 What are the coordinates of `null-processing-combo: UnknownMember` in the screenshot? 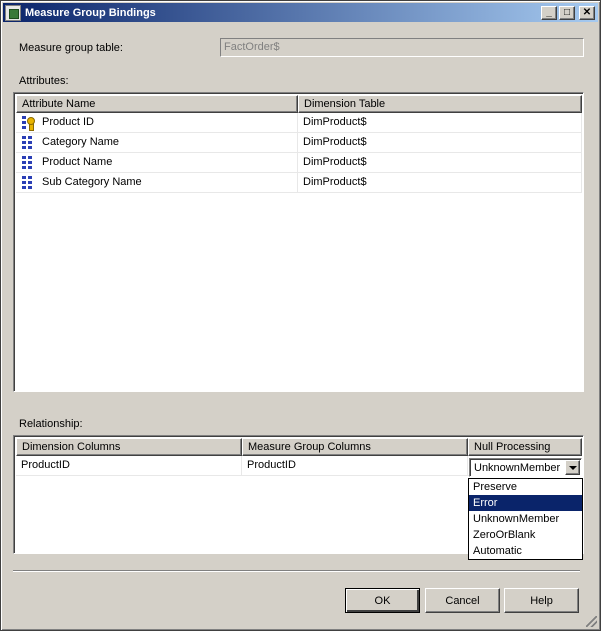 It's located at (525, 467).